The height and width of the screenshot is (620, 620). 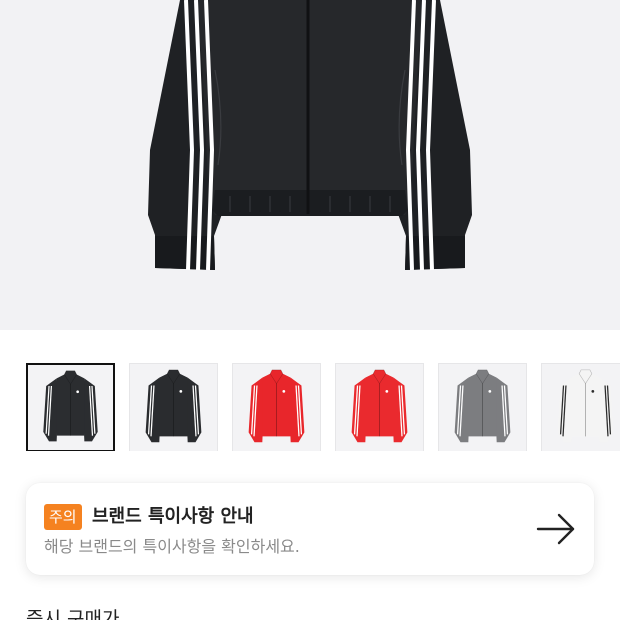 I want to click on instant-buy-price-label: 즉시 구매가, so click(x=73, y=614).